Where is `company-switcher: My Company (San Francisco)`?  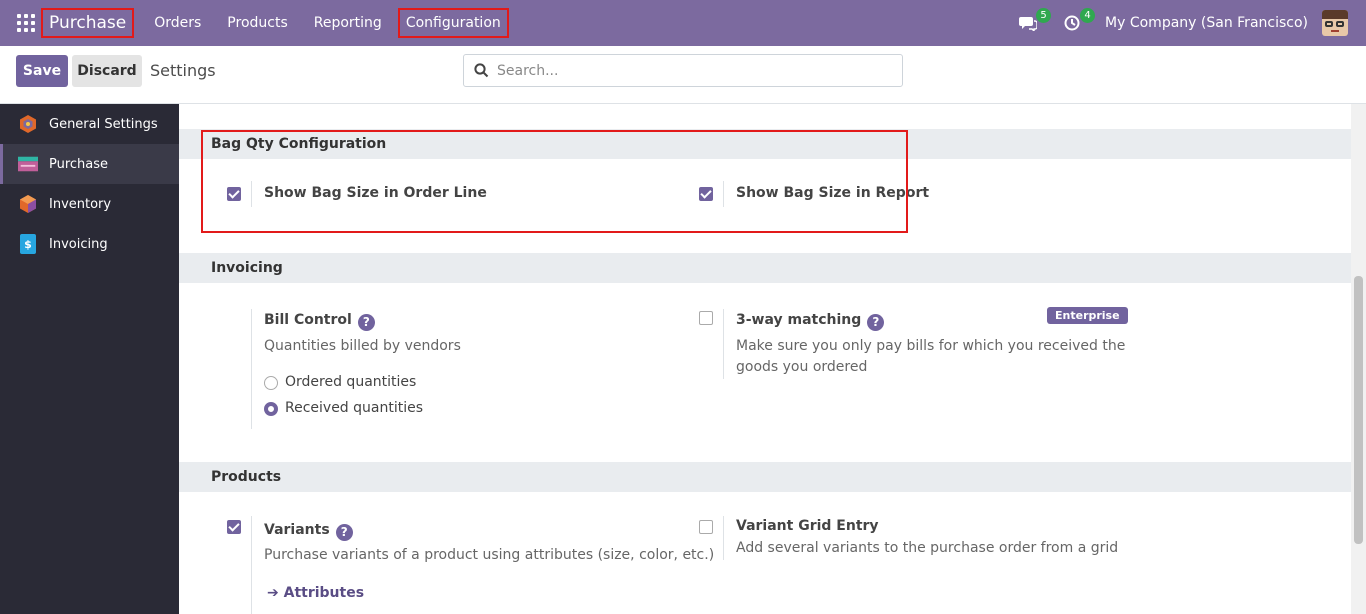 company-switcher: My Company (San Francisco) is located at coordinates (1206, 23).